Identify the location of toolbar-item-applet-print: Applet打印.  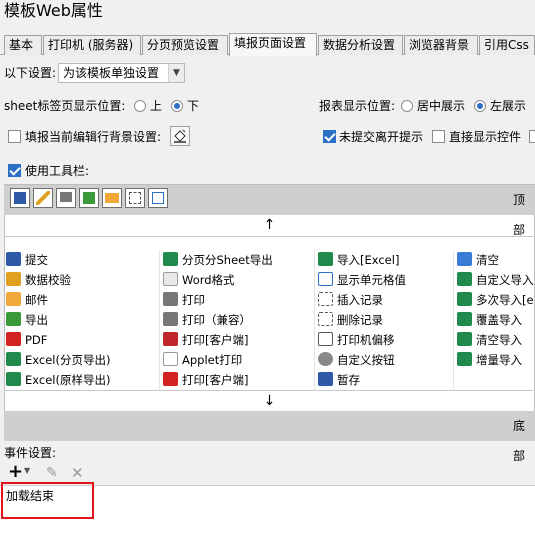
(202, 360).